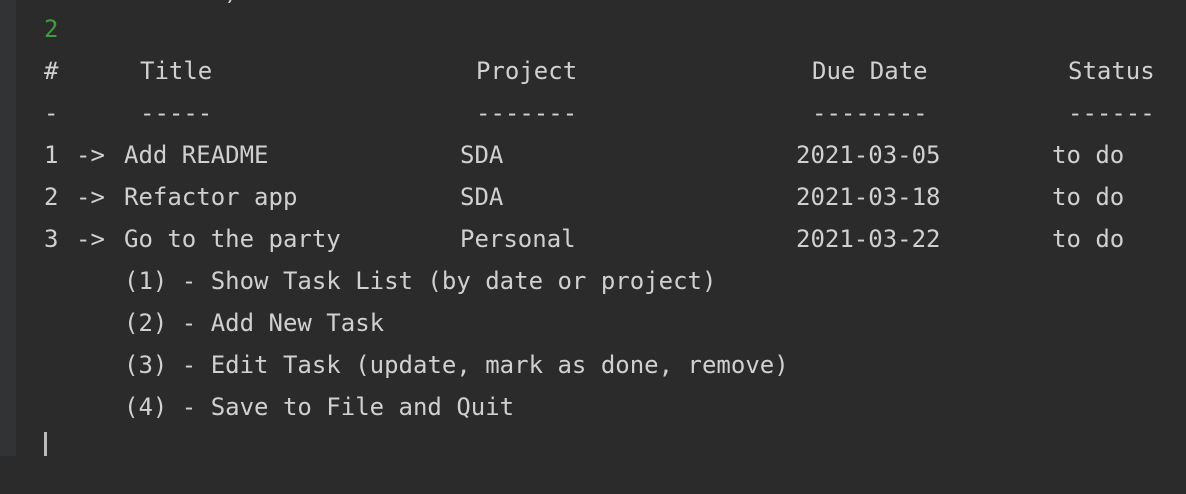  I want to click on menu-item-save-and-quit: (4) - Save to File and Quit, so click(319, 407).